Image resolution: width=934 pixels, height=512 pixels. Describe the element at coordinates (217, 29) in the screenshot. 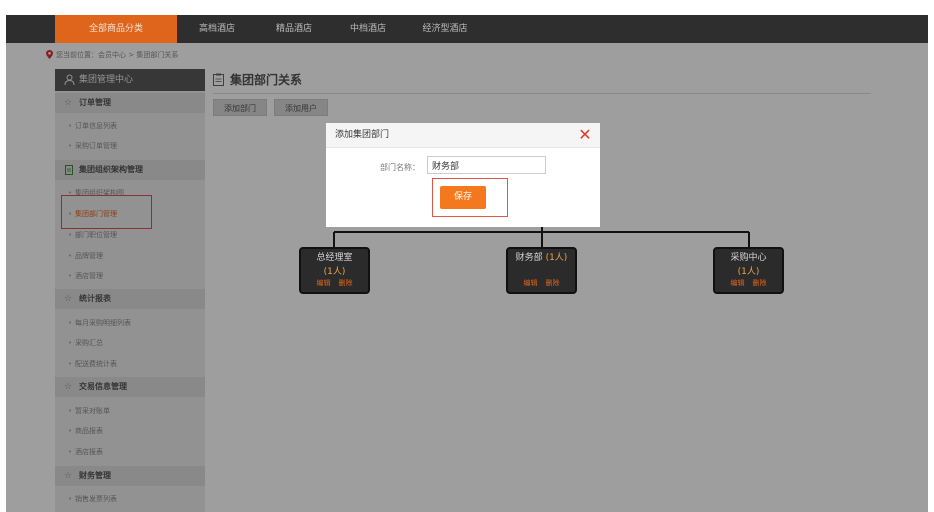

I see `nav-luxury-hotels: 高档酒店` at that location.